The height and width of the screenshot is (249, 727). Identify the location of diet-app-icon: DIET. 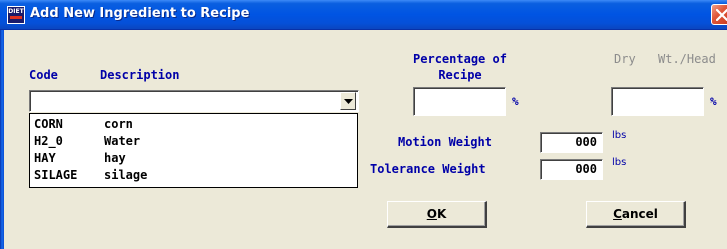
(16, 15).